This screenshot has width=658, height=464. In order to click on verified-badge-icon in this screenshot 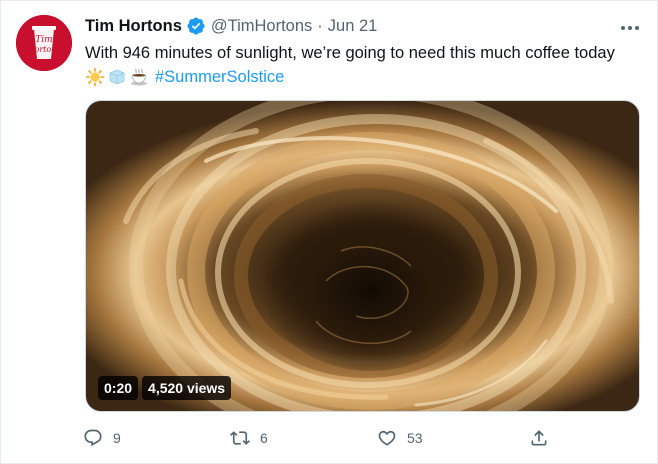, I will do `click(196, 26)`.